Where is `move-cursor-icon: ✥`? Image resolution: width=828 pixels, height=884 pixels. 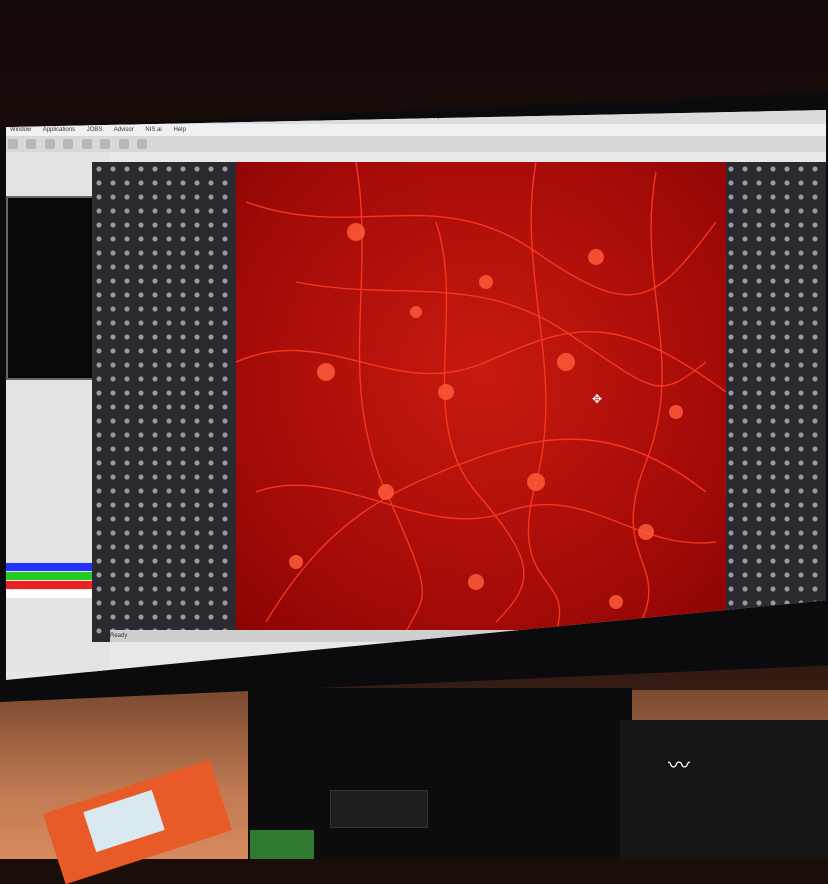 move-cursor-icon: ✥ is located at coordinates (597, 399).